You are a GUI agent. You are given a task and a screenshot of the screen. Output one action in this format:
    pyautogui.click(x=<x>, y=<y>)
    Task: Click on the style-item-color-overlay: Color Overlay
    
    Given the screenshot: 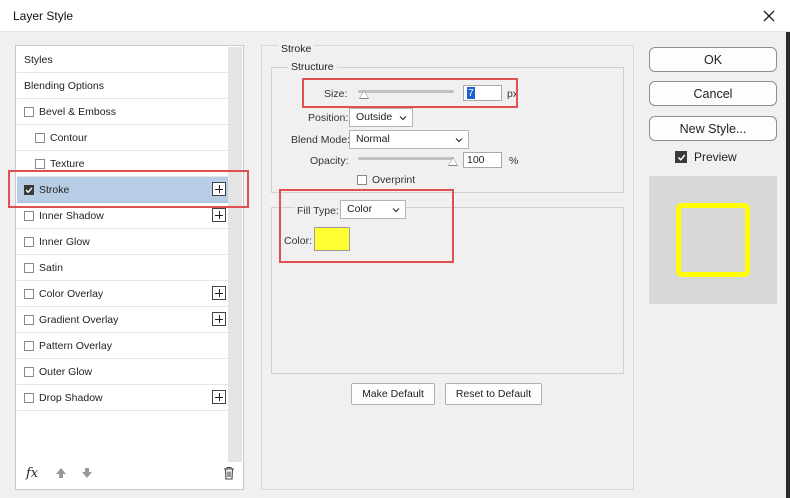 What is the action you would take?
    pyautogui.click(x=122, y=294)
    